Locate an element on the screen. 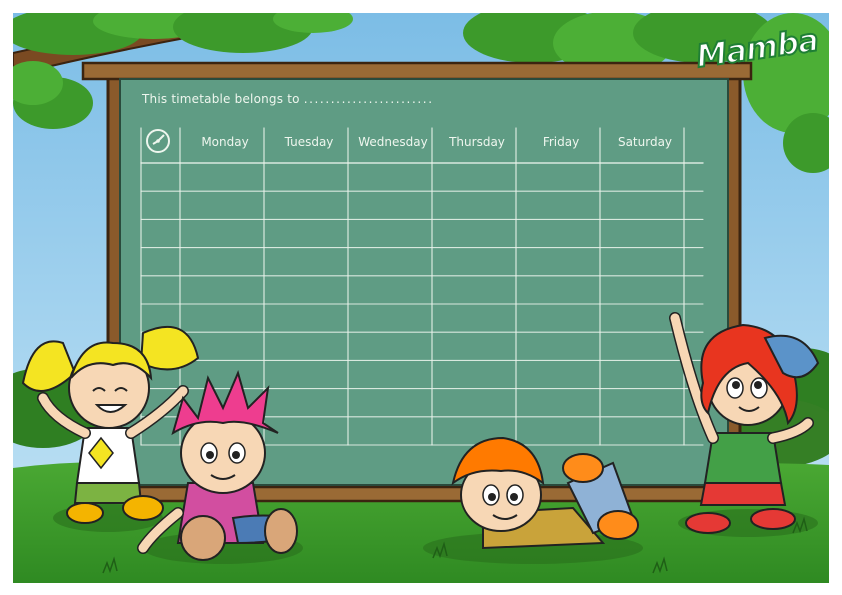 Image resolution: width=842 pixels, height=595 pixels. logo-text: Mamba is located at coordinates (757, 48).